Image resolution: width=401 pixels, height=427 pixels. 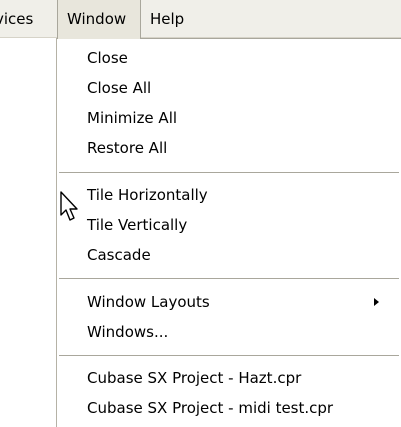 I want to click on menu-item-tile-horizontally: Tile Horizontally, so click(x=229, y=195).